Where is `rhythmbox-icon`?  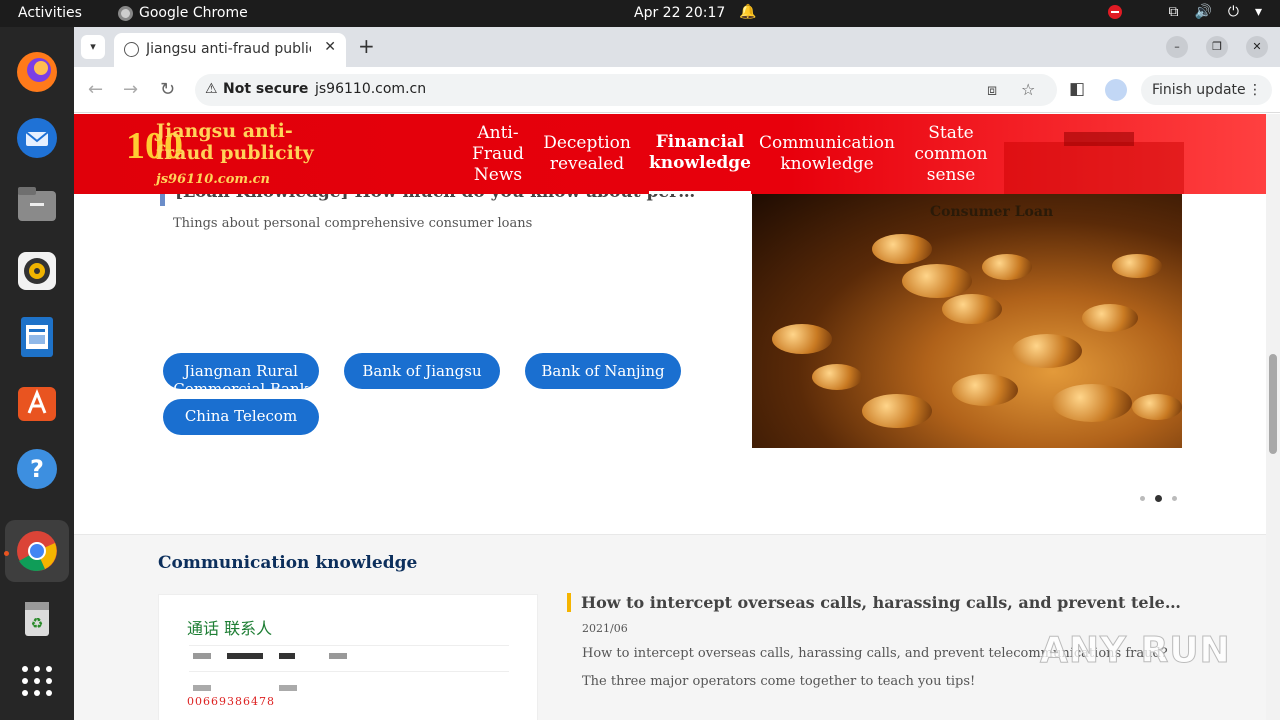
rhythmbox-icon is located at coordinates (37, 271).